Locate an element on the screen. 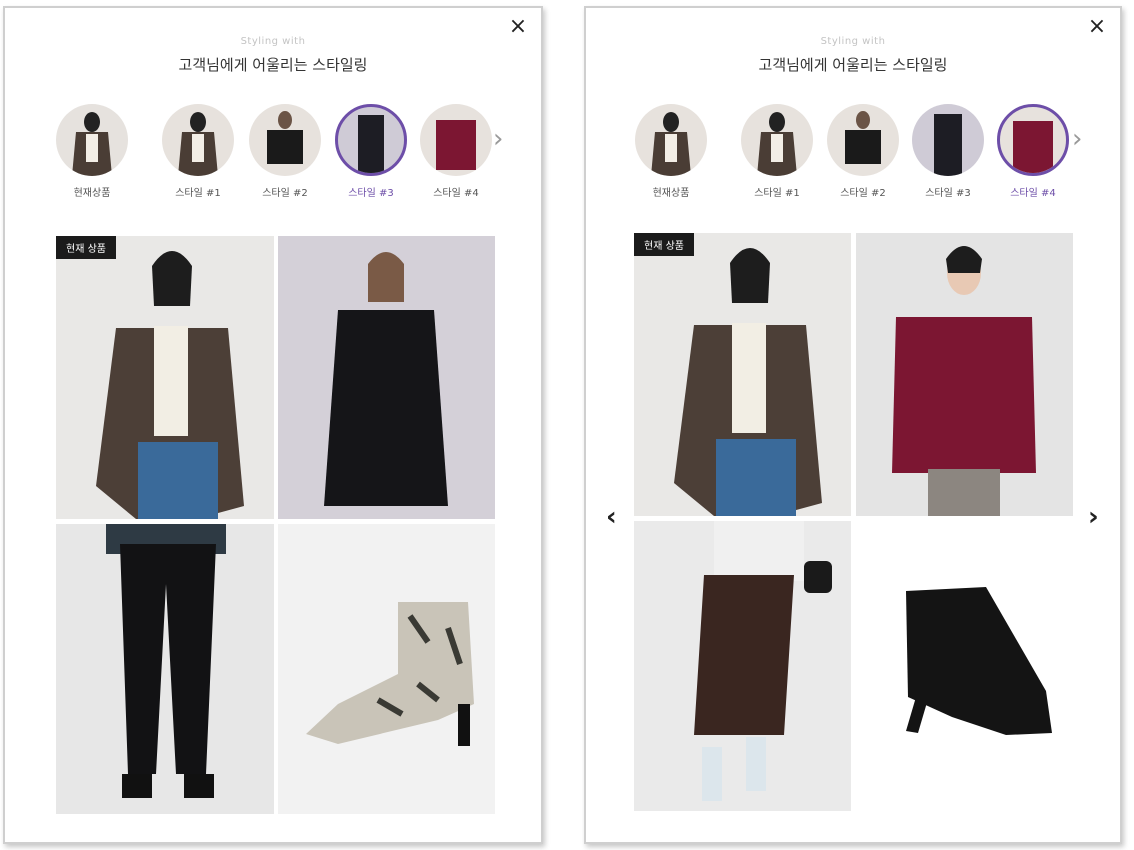 This screenshot has width=1134, height=850. knit-look-image is located at coordinates (386, 379).